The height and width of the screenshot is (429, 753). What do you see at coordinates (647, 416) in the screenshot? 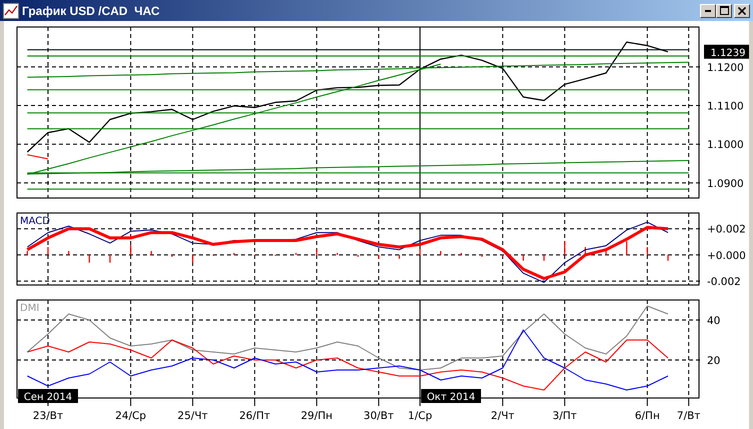
I see `axis-label: 6/Пн` at bounding box center [647, 416].